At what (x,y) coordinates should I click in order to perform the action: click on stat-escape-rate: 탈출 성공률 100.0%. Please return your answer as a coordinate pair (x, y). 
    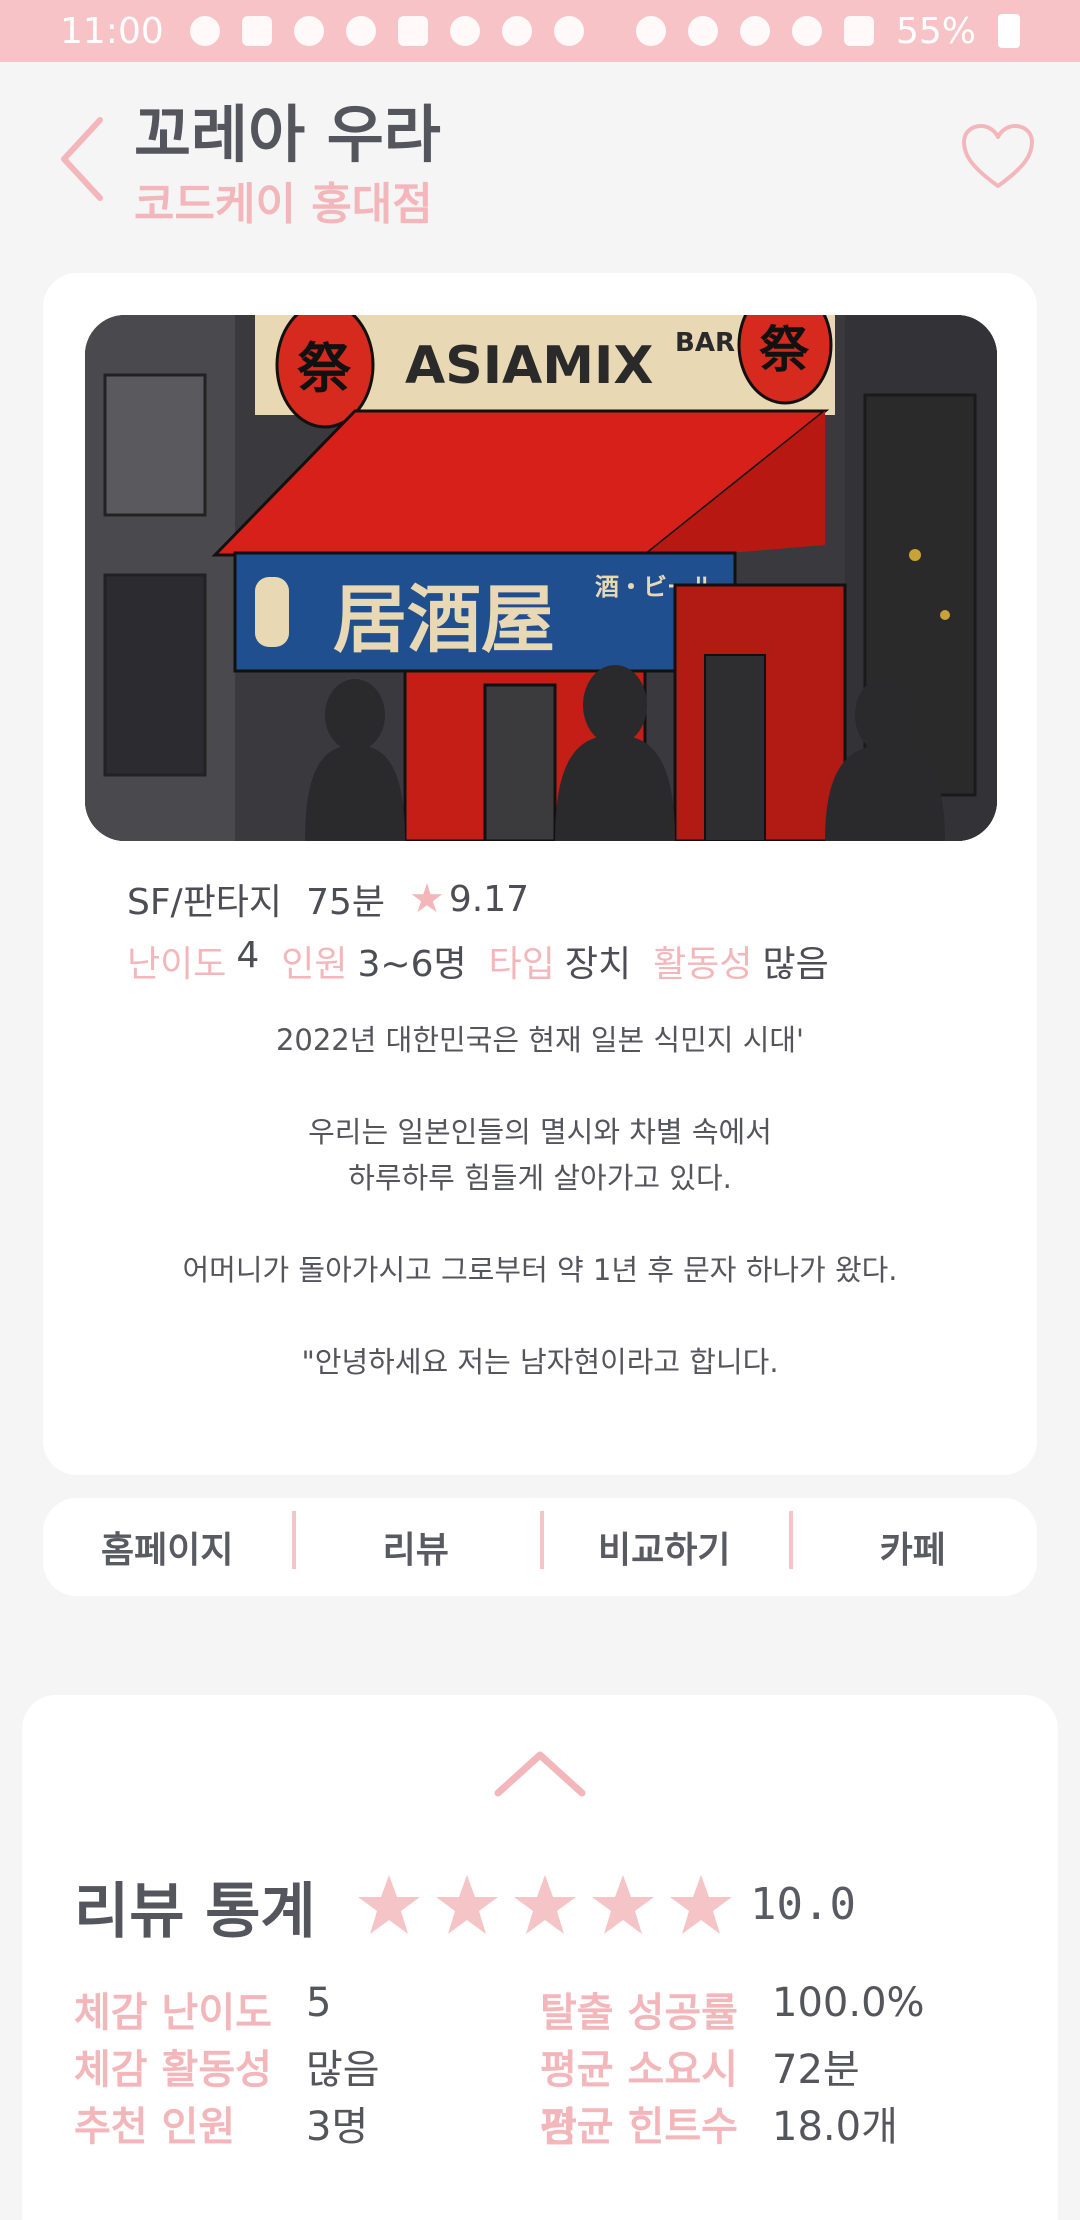
    Looking at the image, I should click on (732, 2009).